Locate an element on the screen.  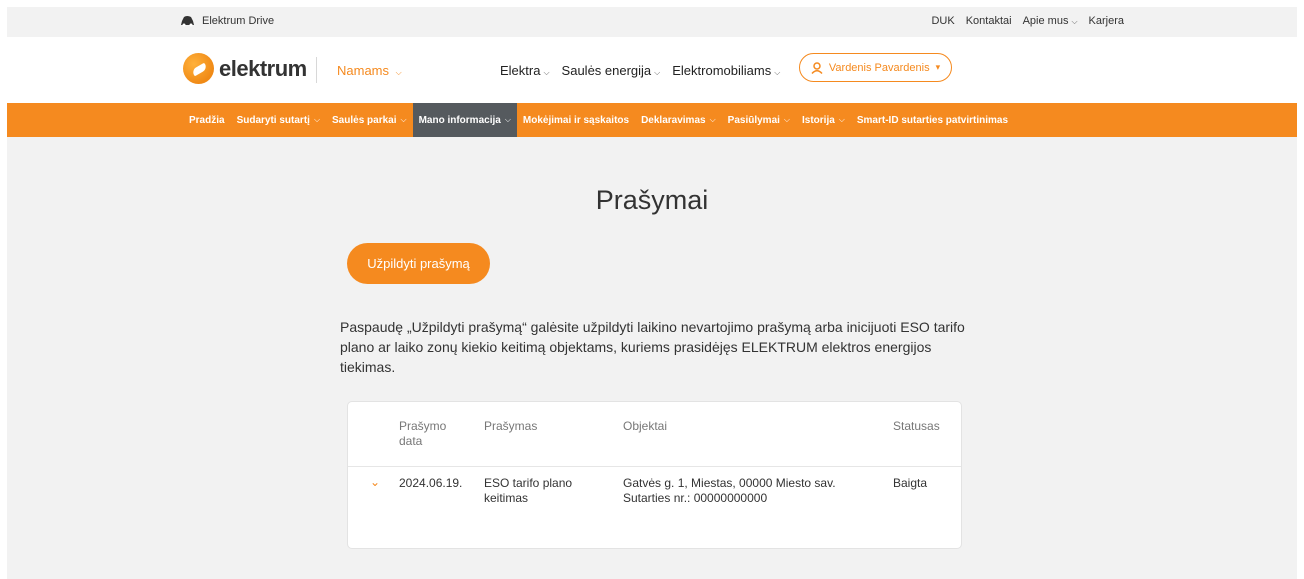
link-karjera: Karjera is located at coordinates (1106, 21).